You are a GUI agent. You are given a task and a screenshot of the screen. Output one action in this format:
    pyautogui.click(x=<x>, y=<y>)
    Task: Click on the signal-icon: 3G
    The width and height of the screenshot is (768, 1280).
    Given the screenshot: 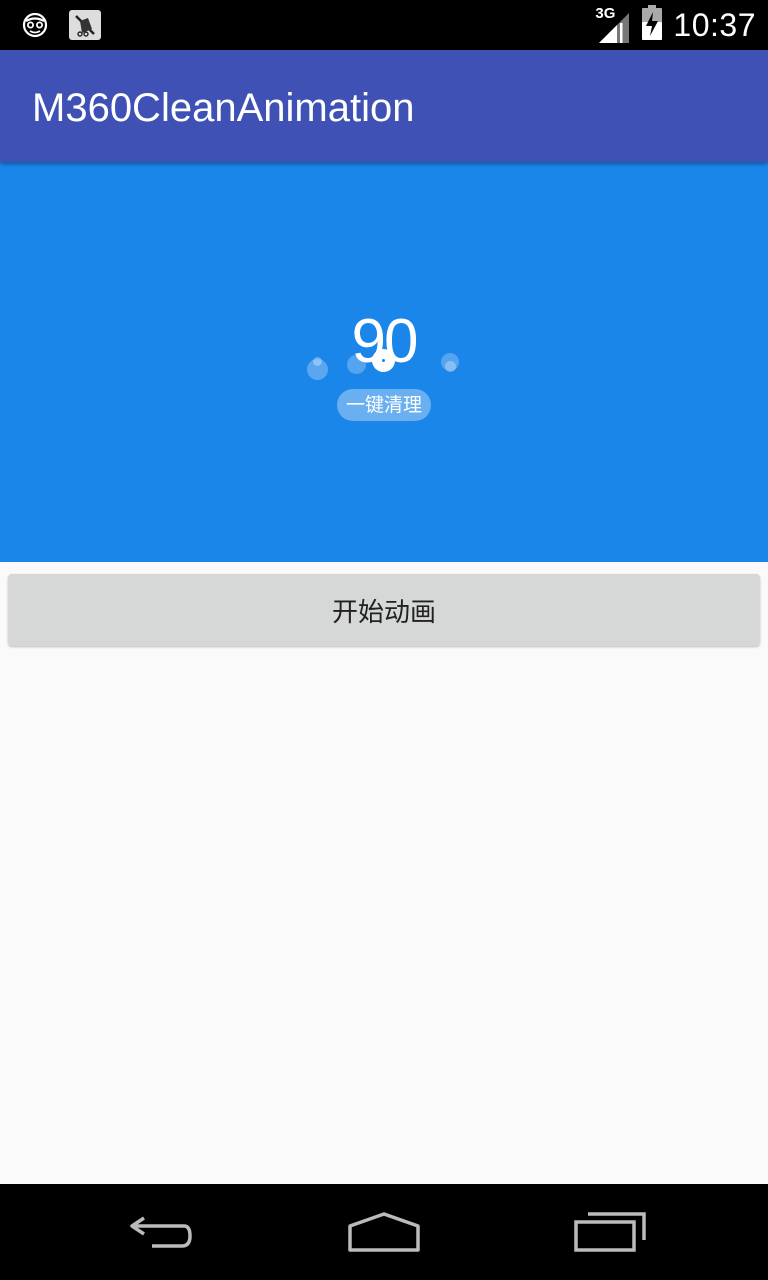 What is the action you would take?
    pyautogui.click(x=613, y=25)
    